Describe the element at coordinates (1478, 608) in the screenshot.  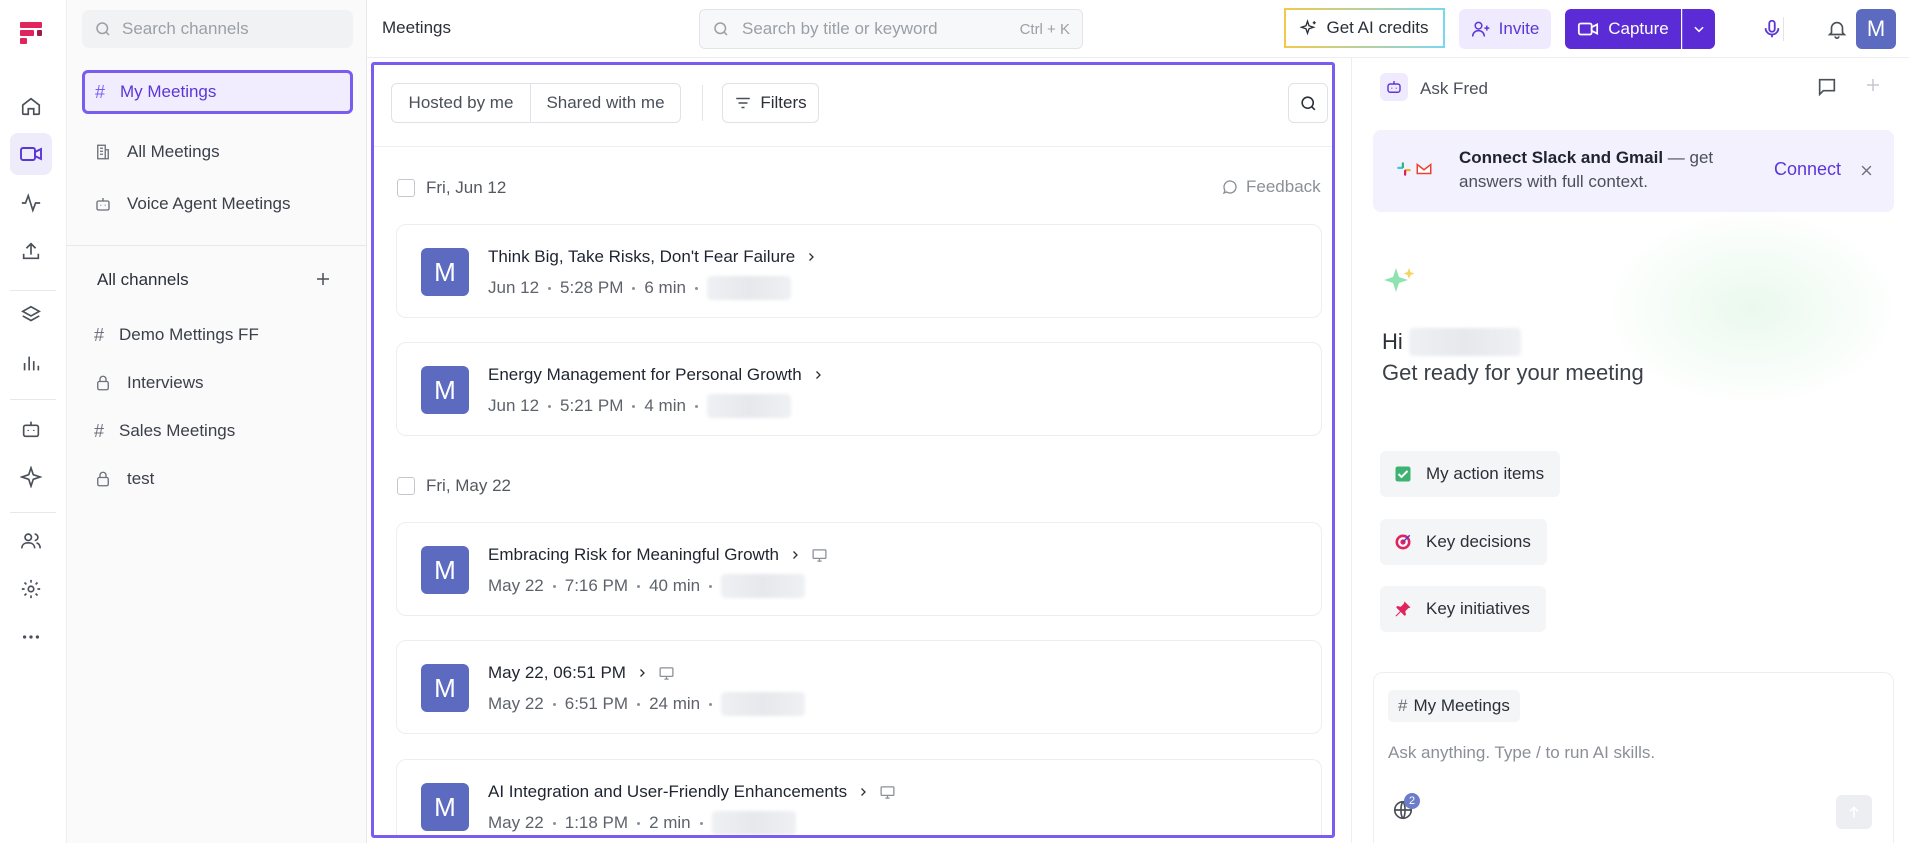
I see `suggestion-label: Key initiatives` at that location.